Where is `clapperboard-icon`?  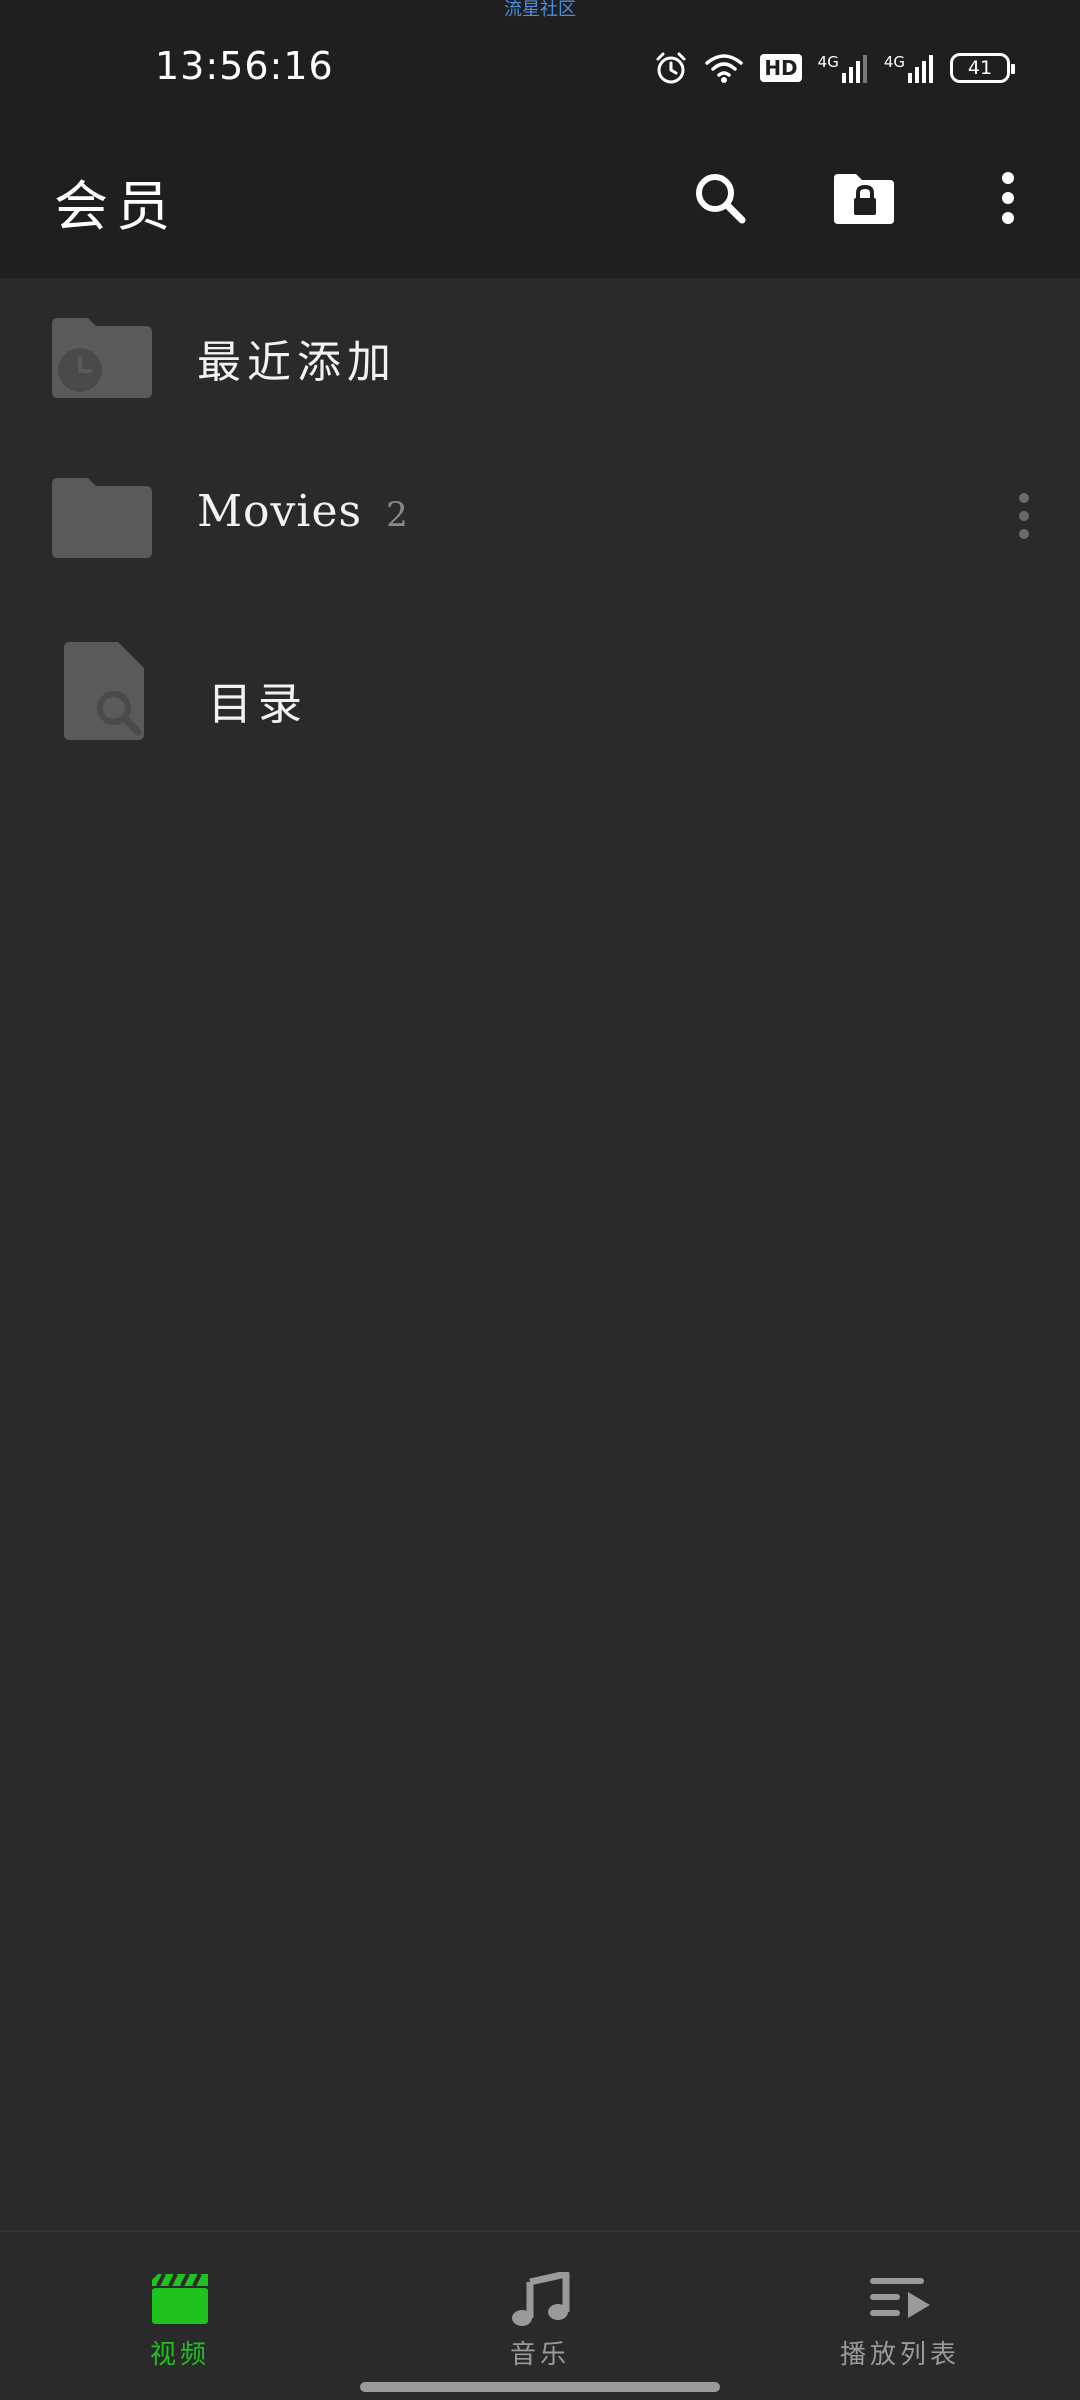
clapperboard-icon is located at coordinates (180, 2300).